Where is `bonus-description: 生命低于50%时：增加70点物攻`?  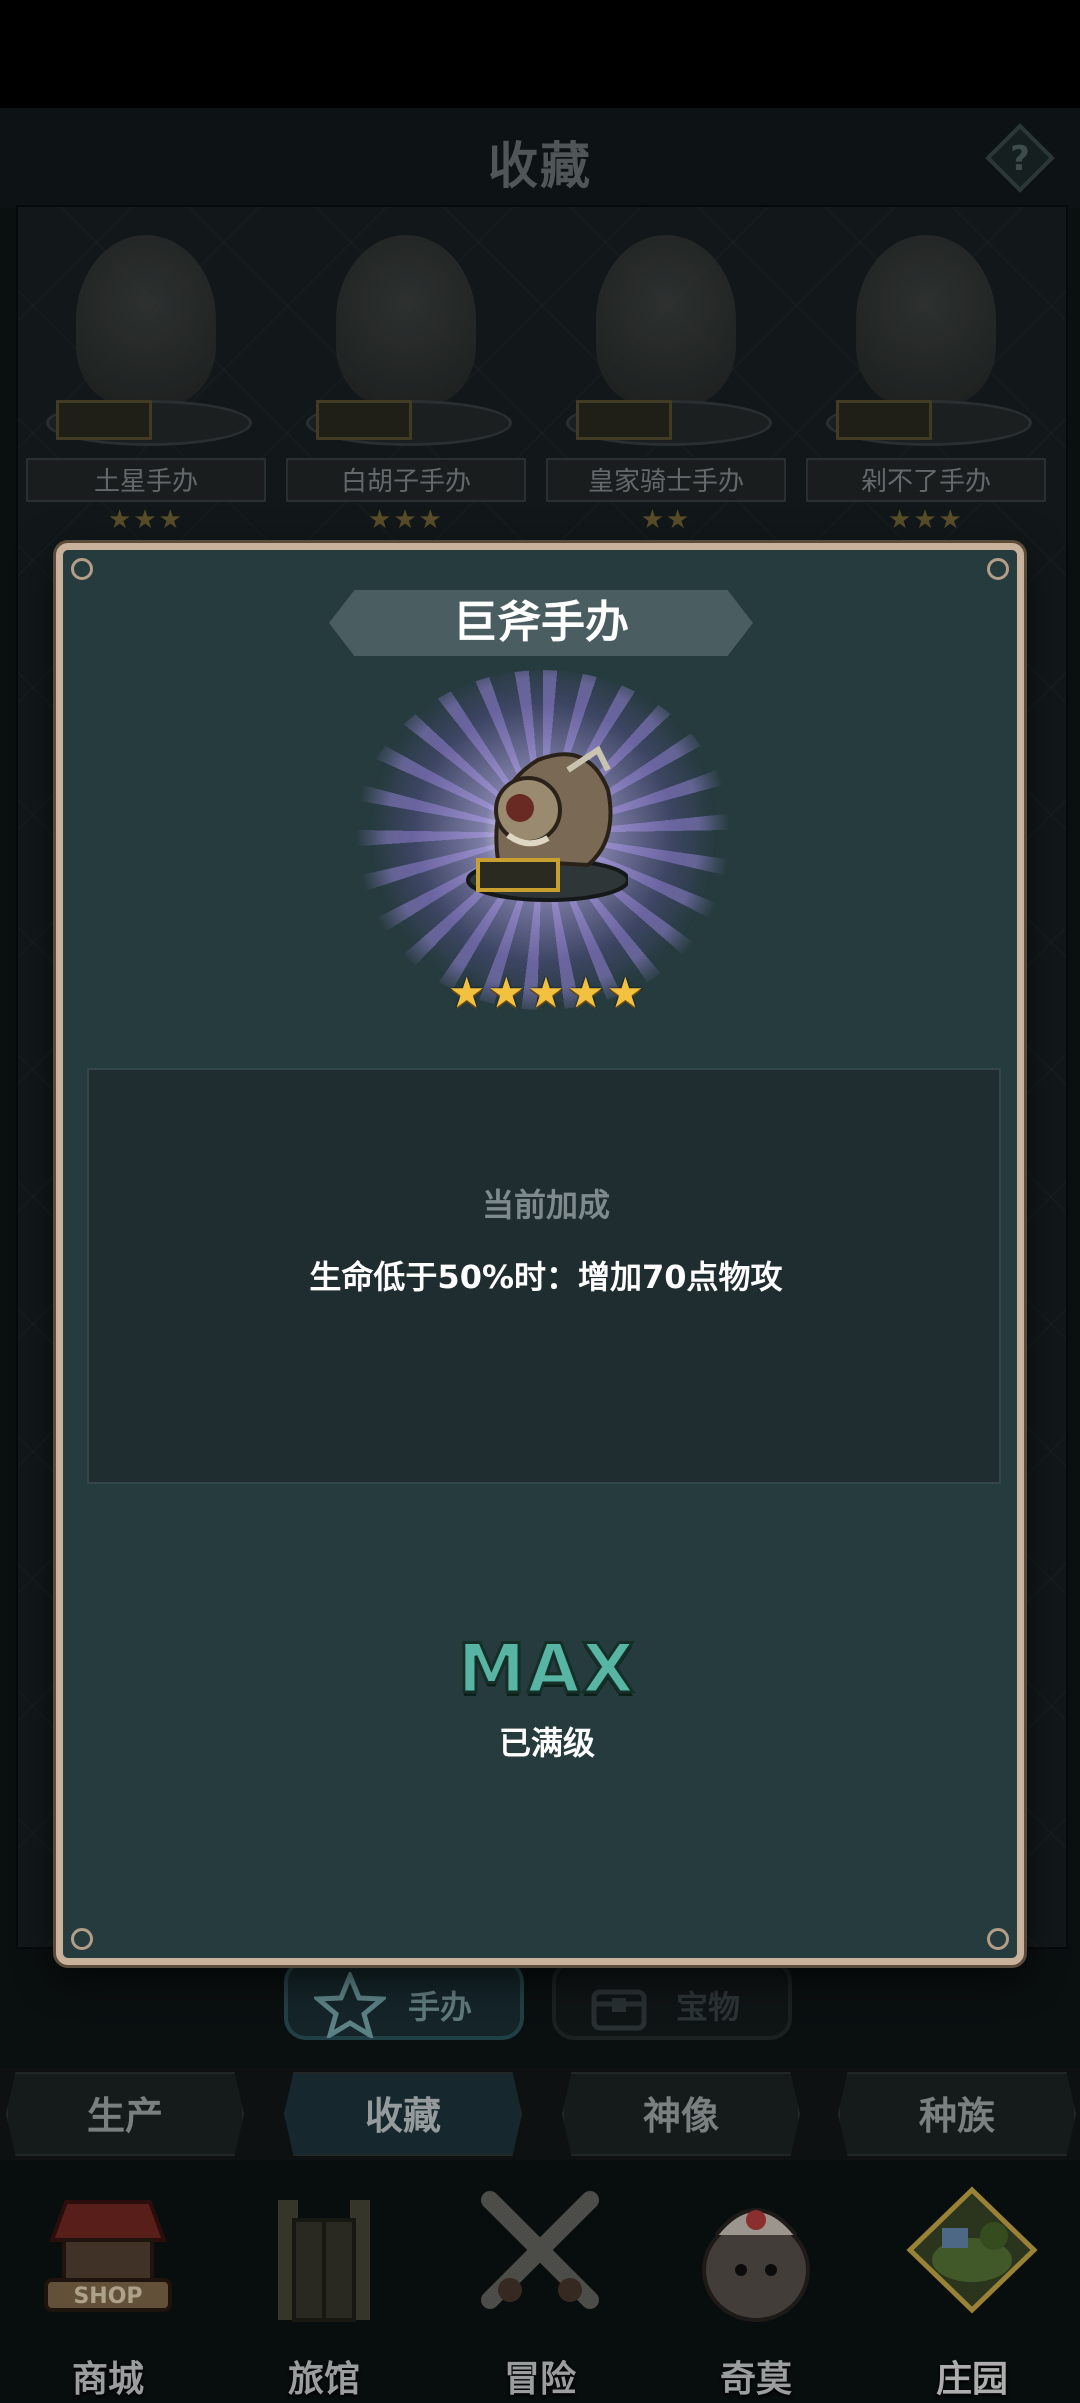
bonus-description: 生命低于50%时：增加70点物攻 is located at coordinates (546, 1277).